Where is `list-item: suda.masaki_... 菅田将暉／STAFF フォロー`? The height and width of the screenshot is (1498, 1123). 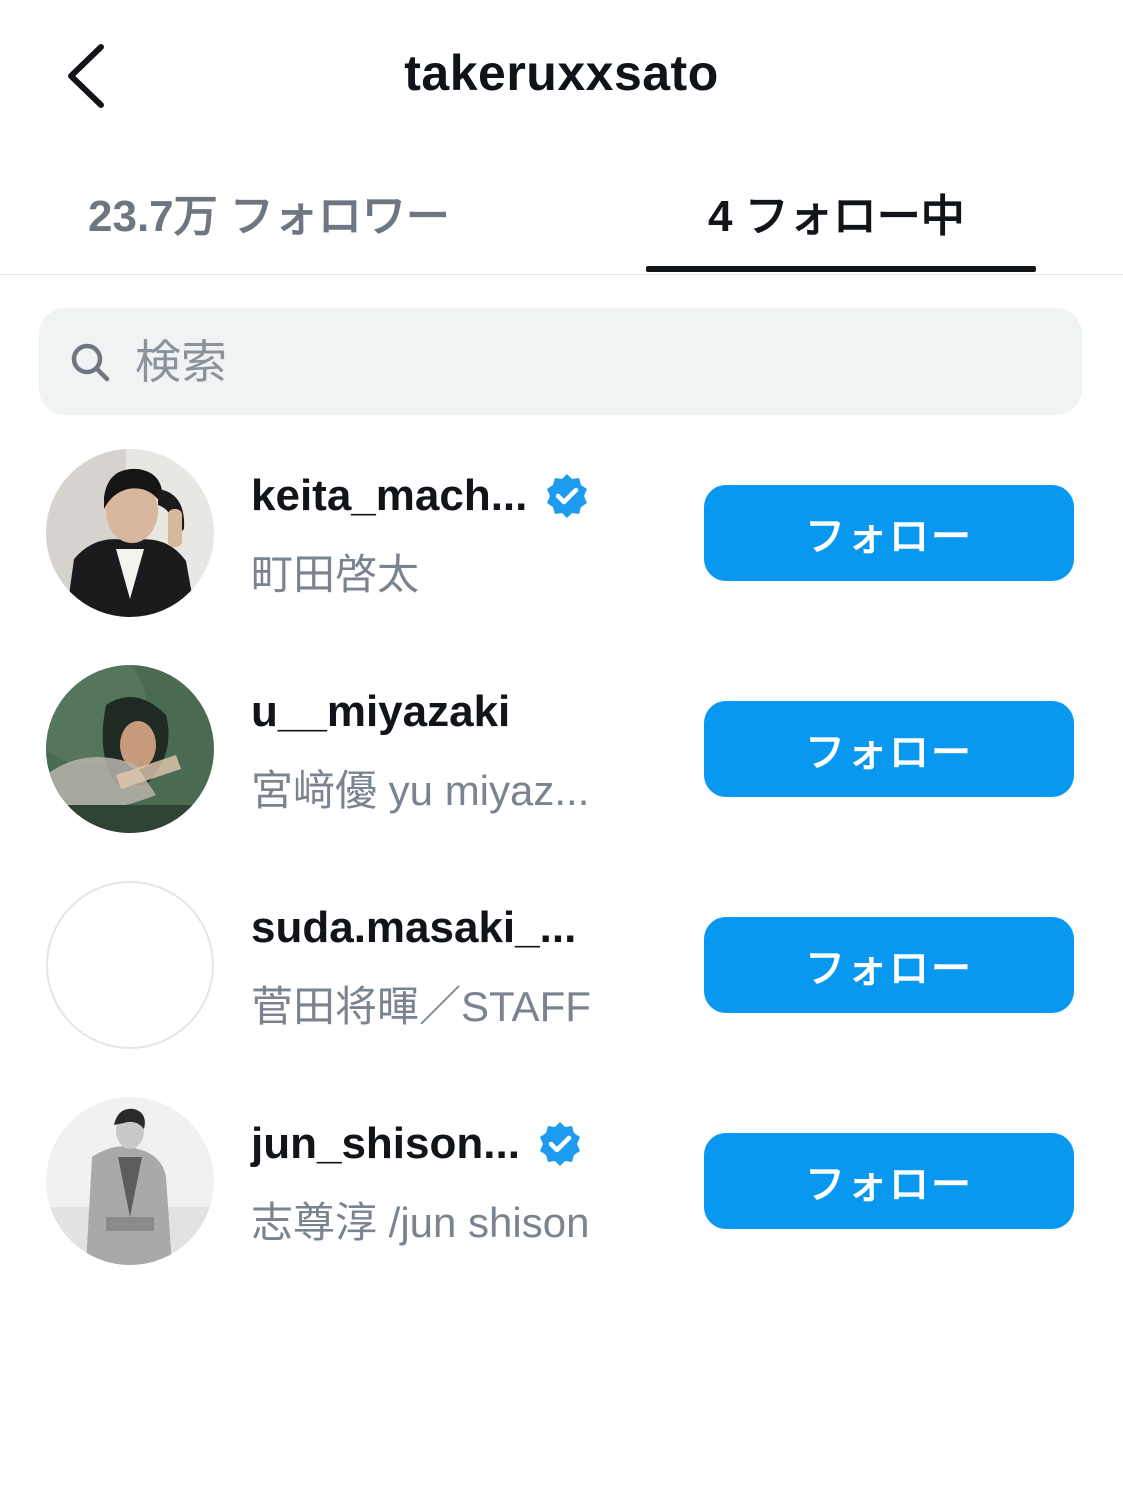
list-item: suda.masaki_... 菅田将暉／STAFF フォロー is located at coordinates (561, 989).